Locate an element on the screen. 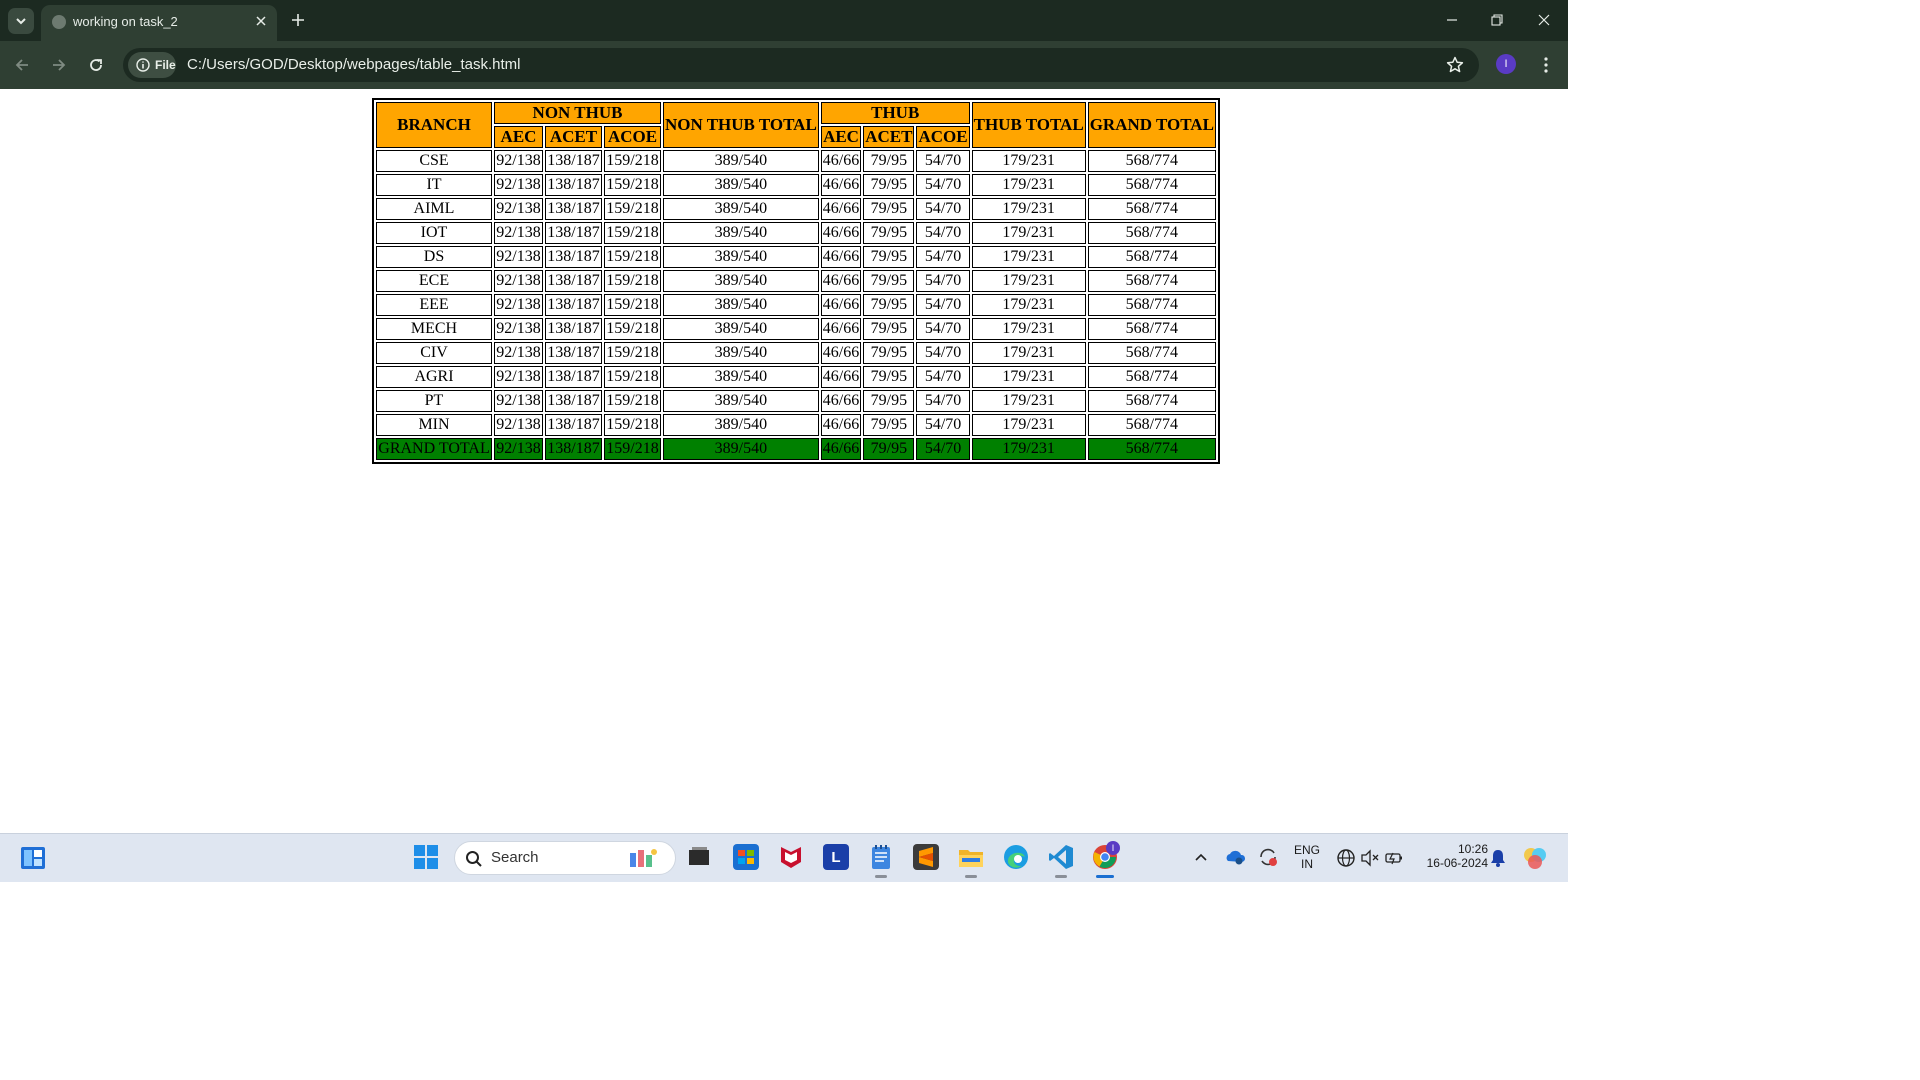 This screenshot has height=1080, width=1920. reload-icon is located at coordinates (96, 65).